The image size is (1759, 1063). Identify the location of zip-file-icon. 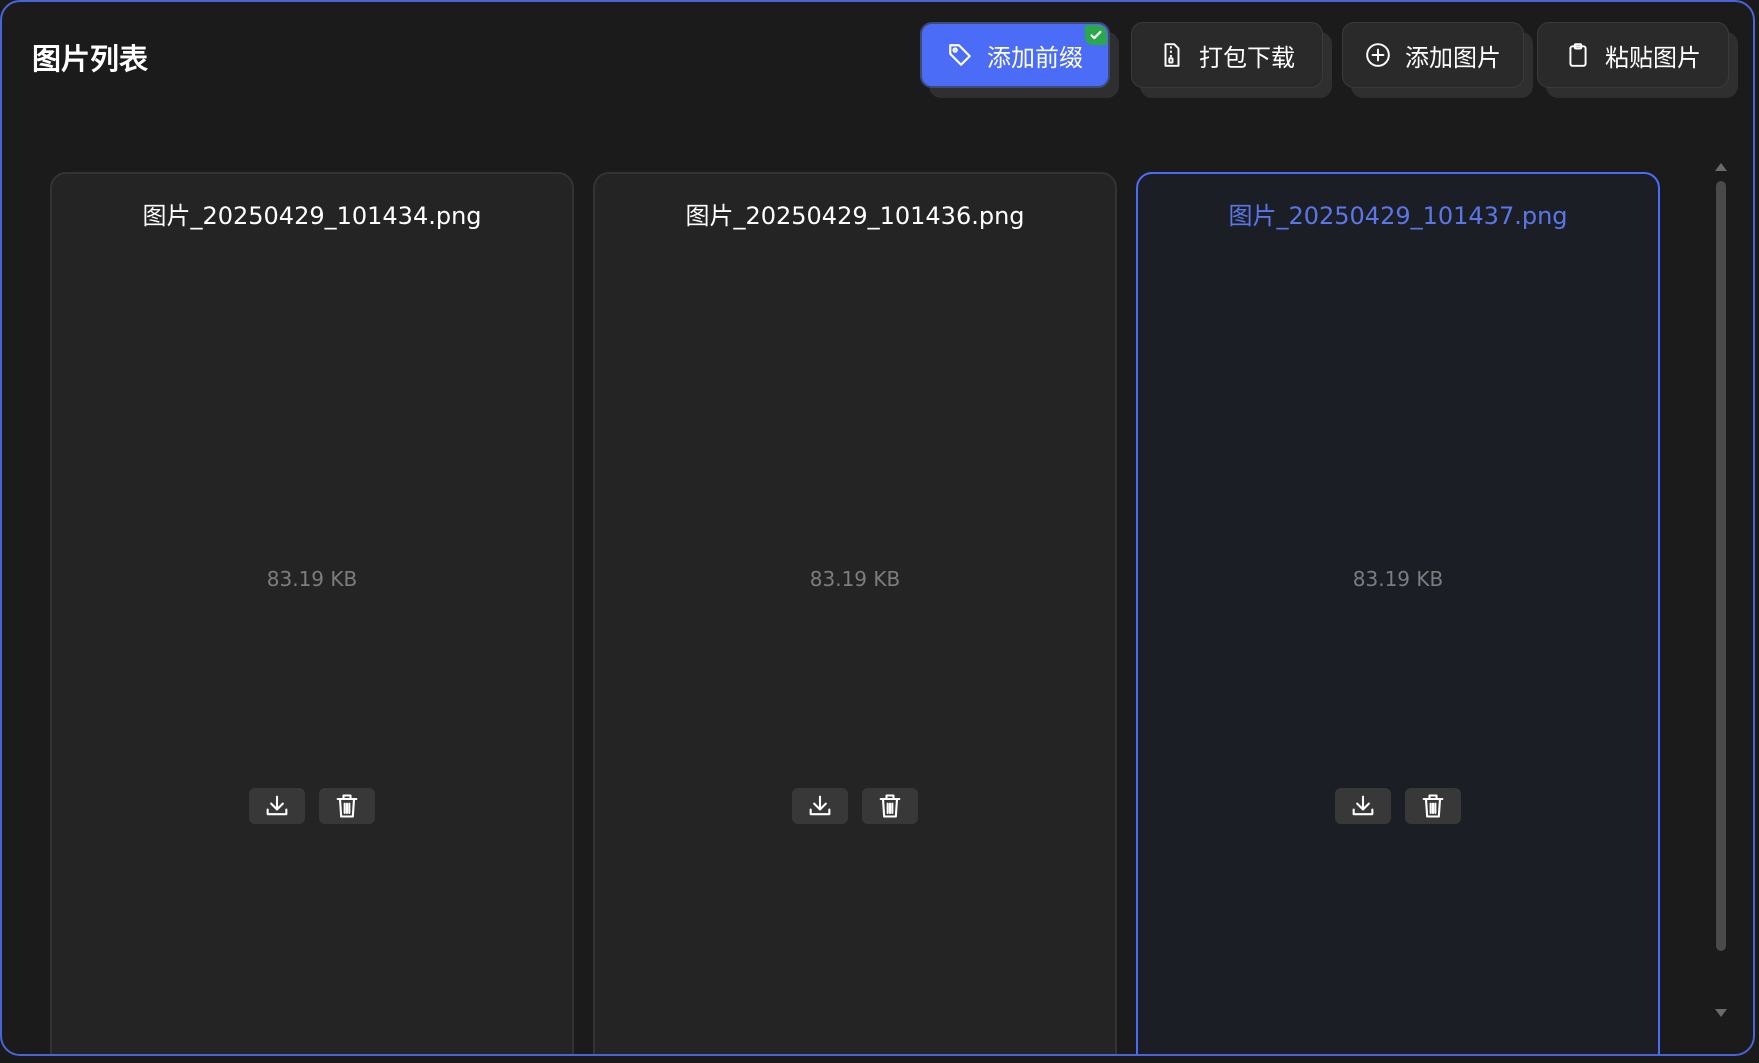
(1172, 55).